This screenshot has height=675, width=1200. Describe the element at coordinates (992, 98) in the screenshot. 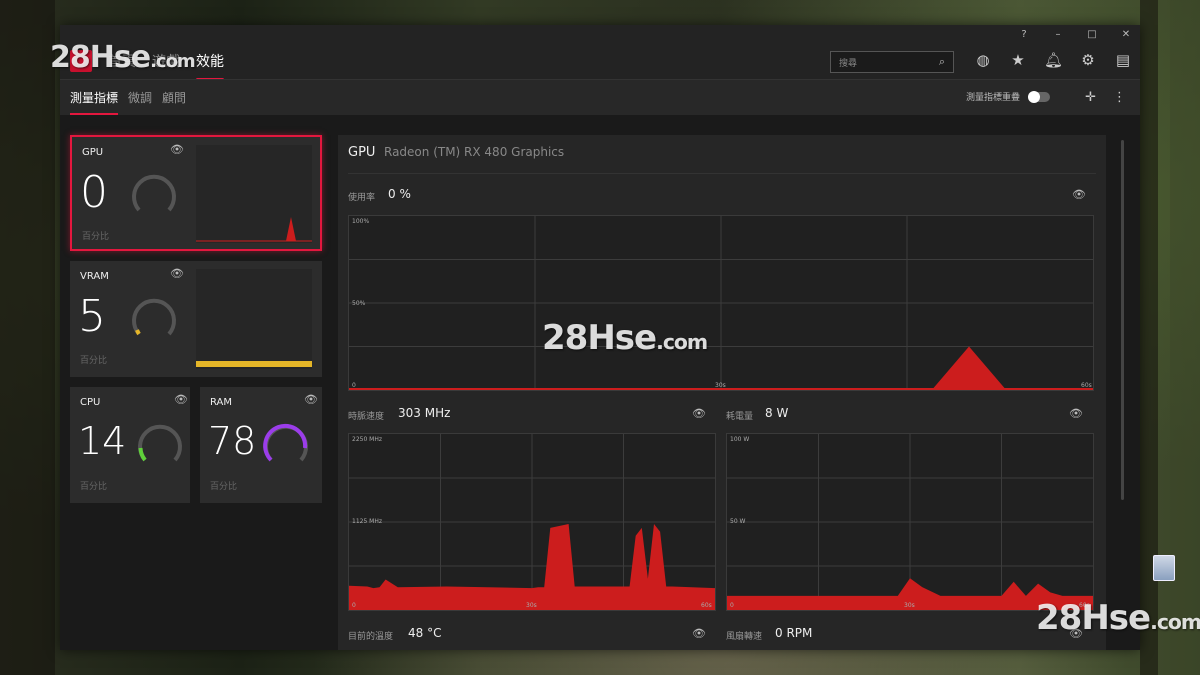

I see `metrics-overlay-label: 測量指標重疊` at that location.